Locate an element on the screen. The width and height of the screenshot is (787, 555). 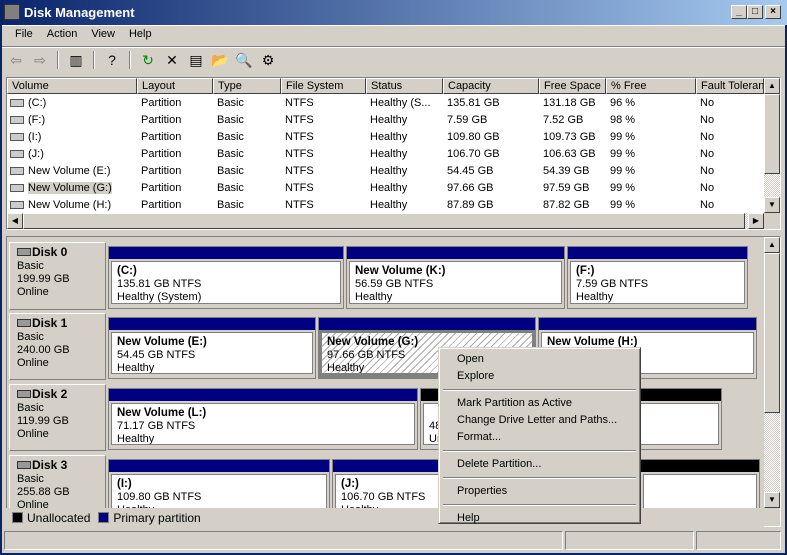
table-cell: 99 % is located at coordinates (651, 205).